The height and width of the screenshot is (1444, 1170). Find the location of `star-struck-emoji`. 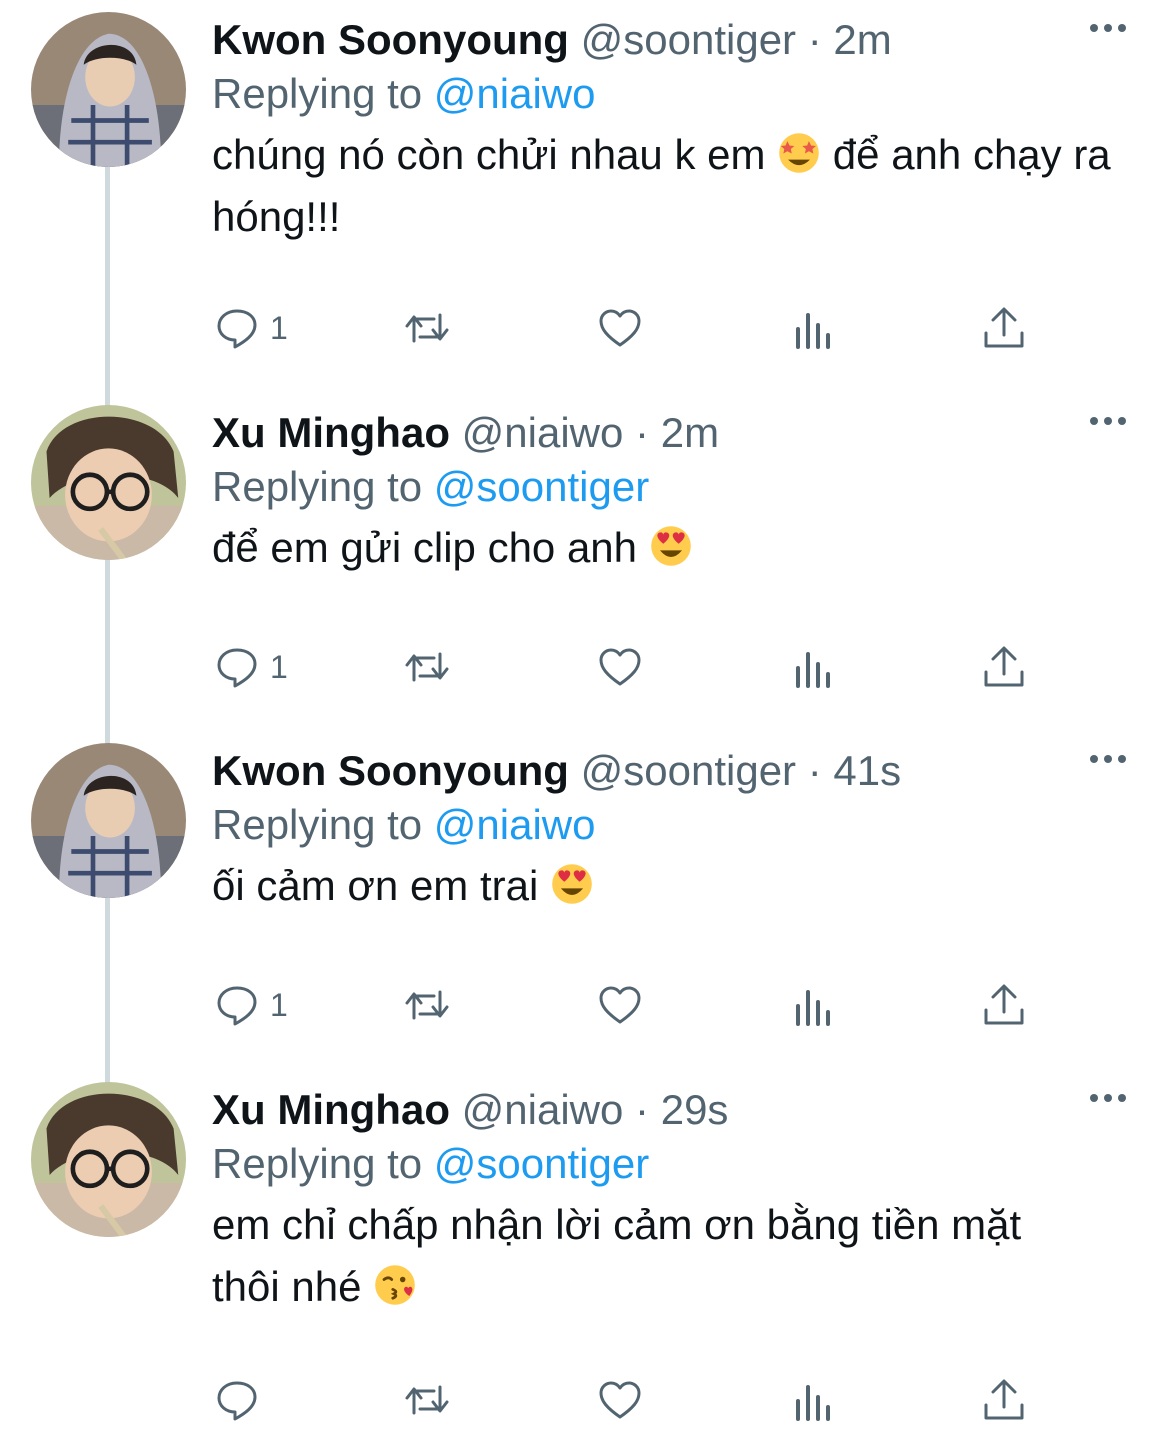

star-struck-emoji is located at coordinates (799, 153).